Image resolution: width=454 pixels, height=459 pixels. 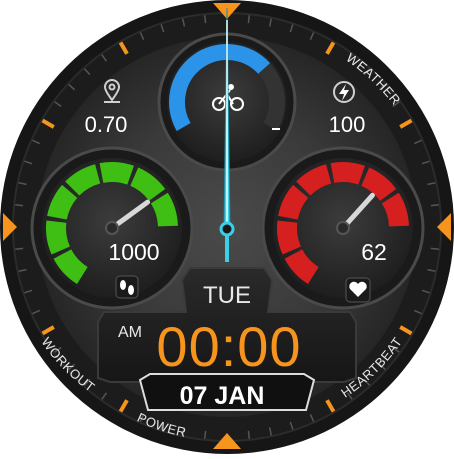 I want to click on time-display: 00:00, so click(x=228, y=346).